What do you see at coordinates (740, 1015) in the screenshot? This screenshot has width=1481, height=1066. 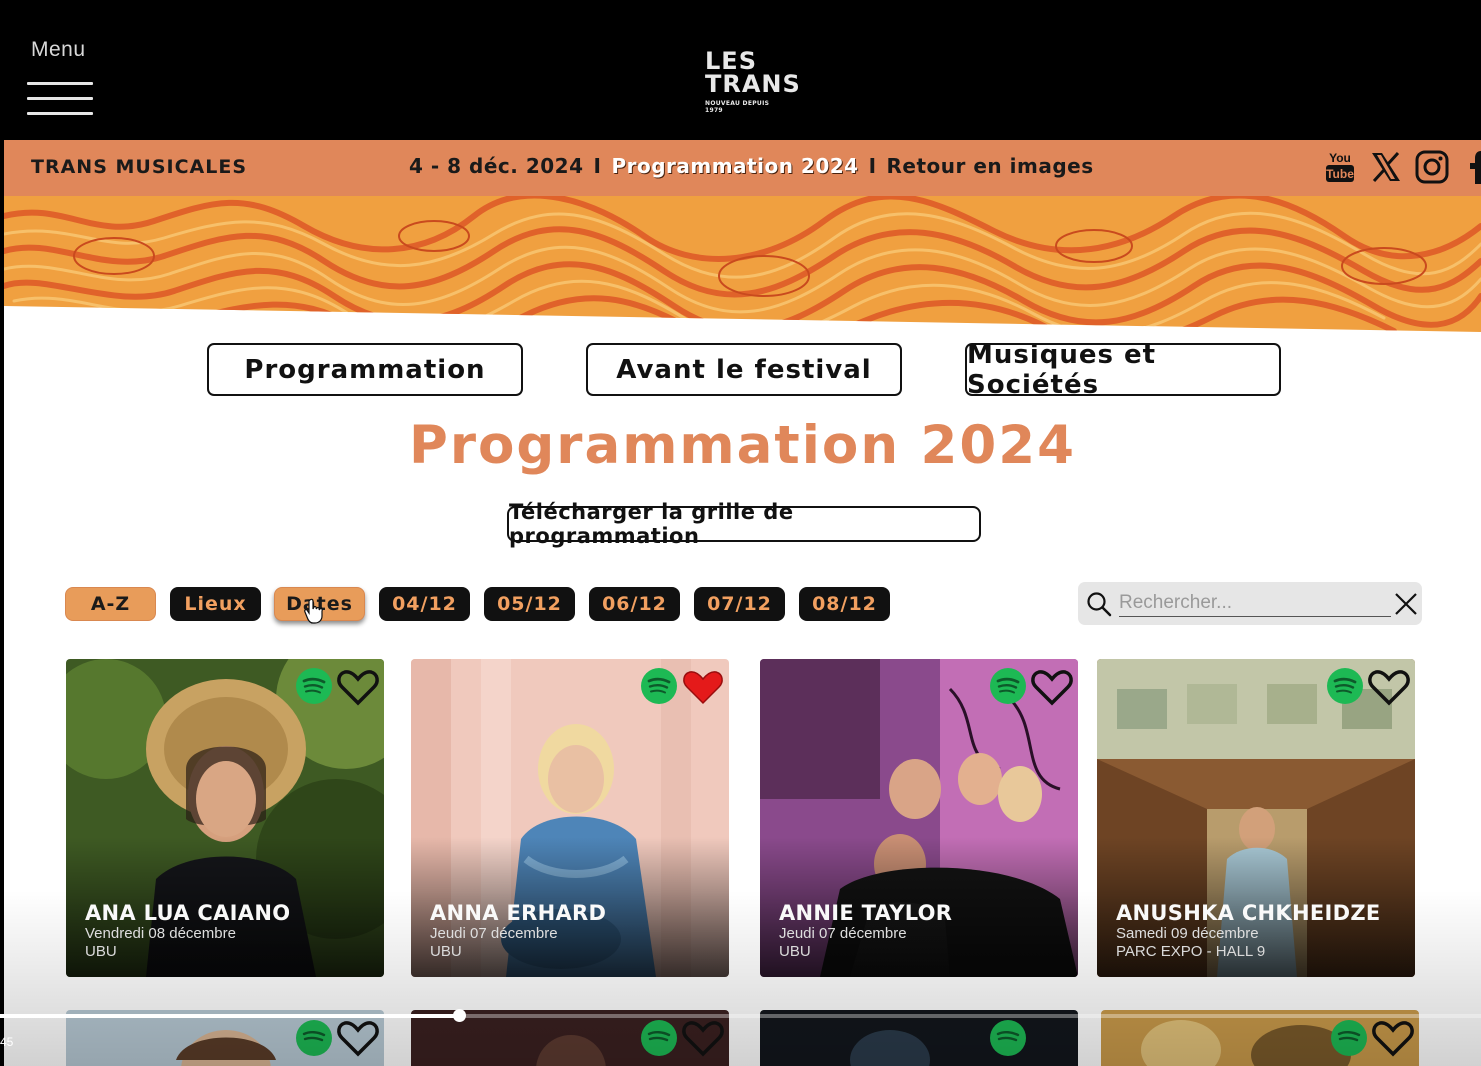 I see `video-progress-bar` at bounding box center [740, 1015].